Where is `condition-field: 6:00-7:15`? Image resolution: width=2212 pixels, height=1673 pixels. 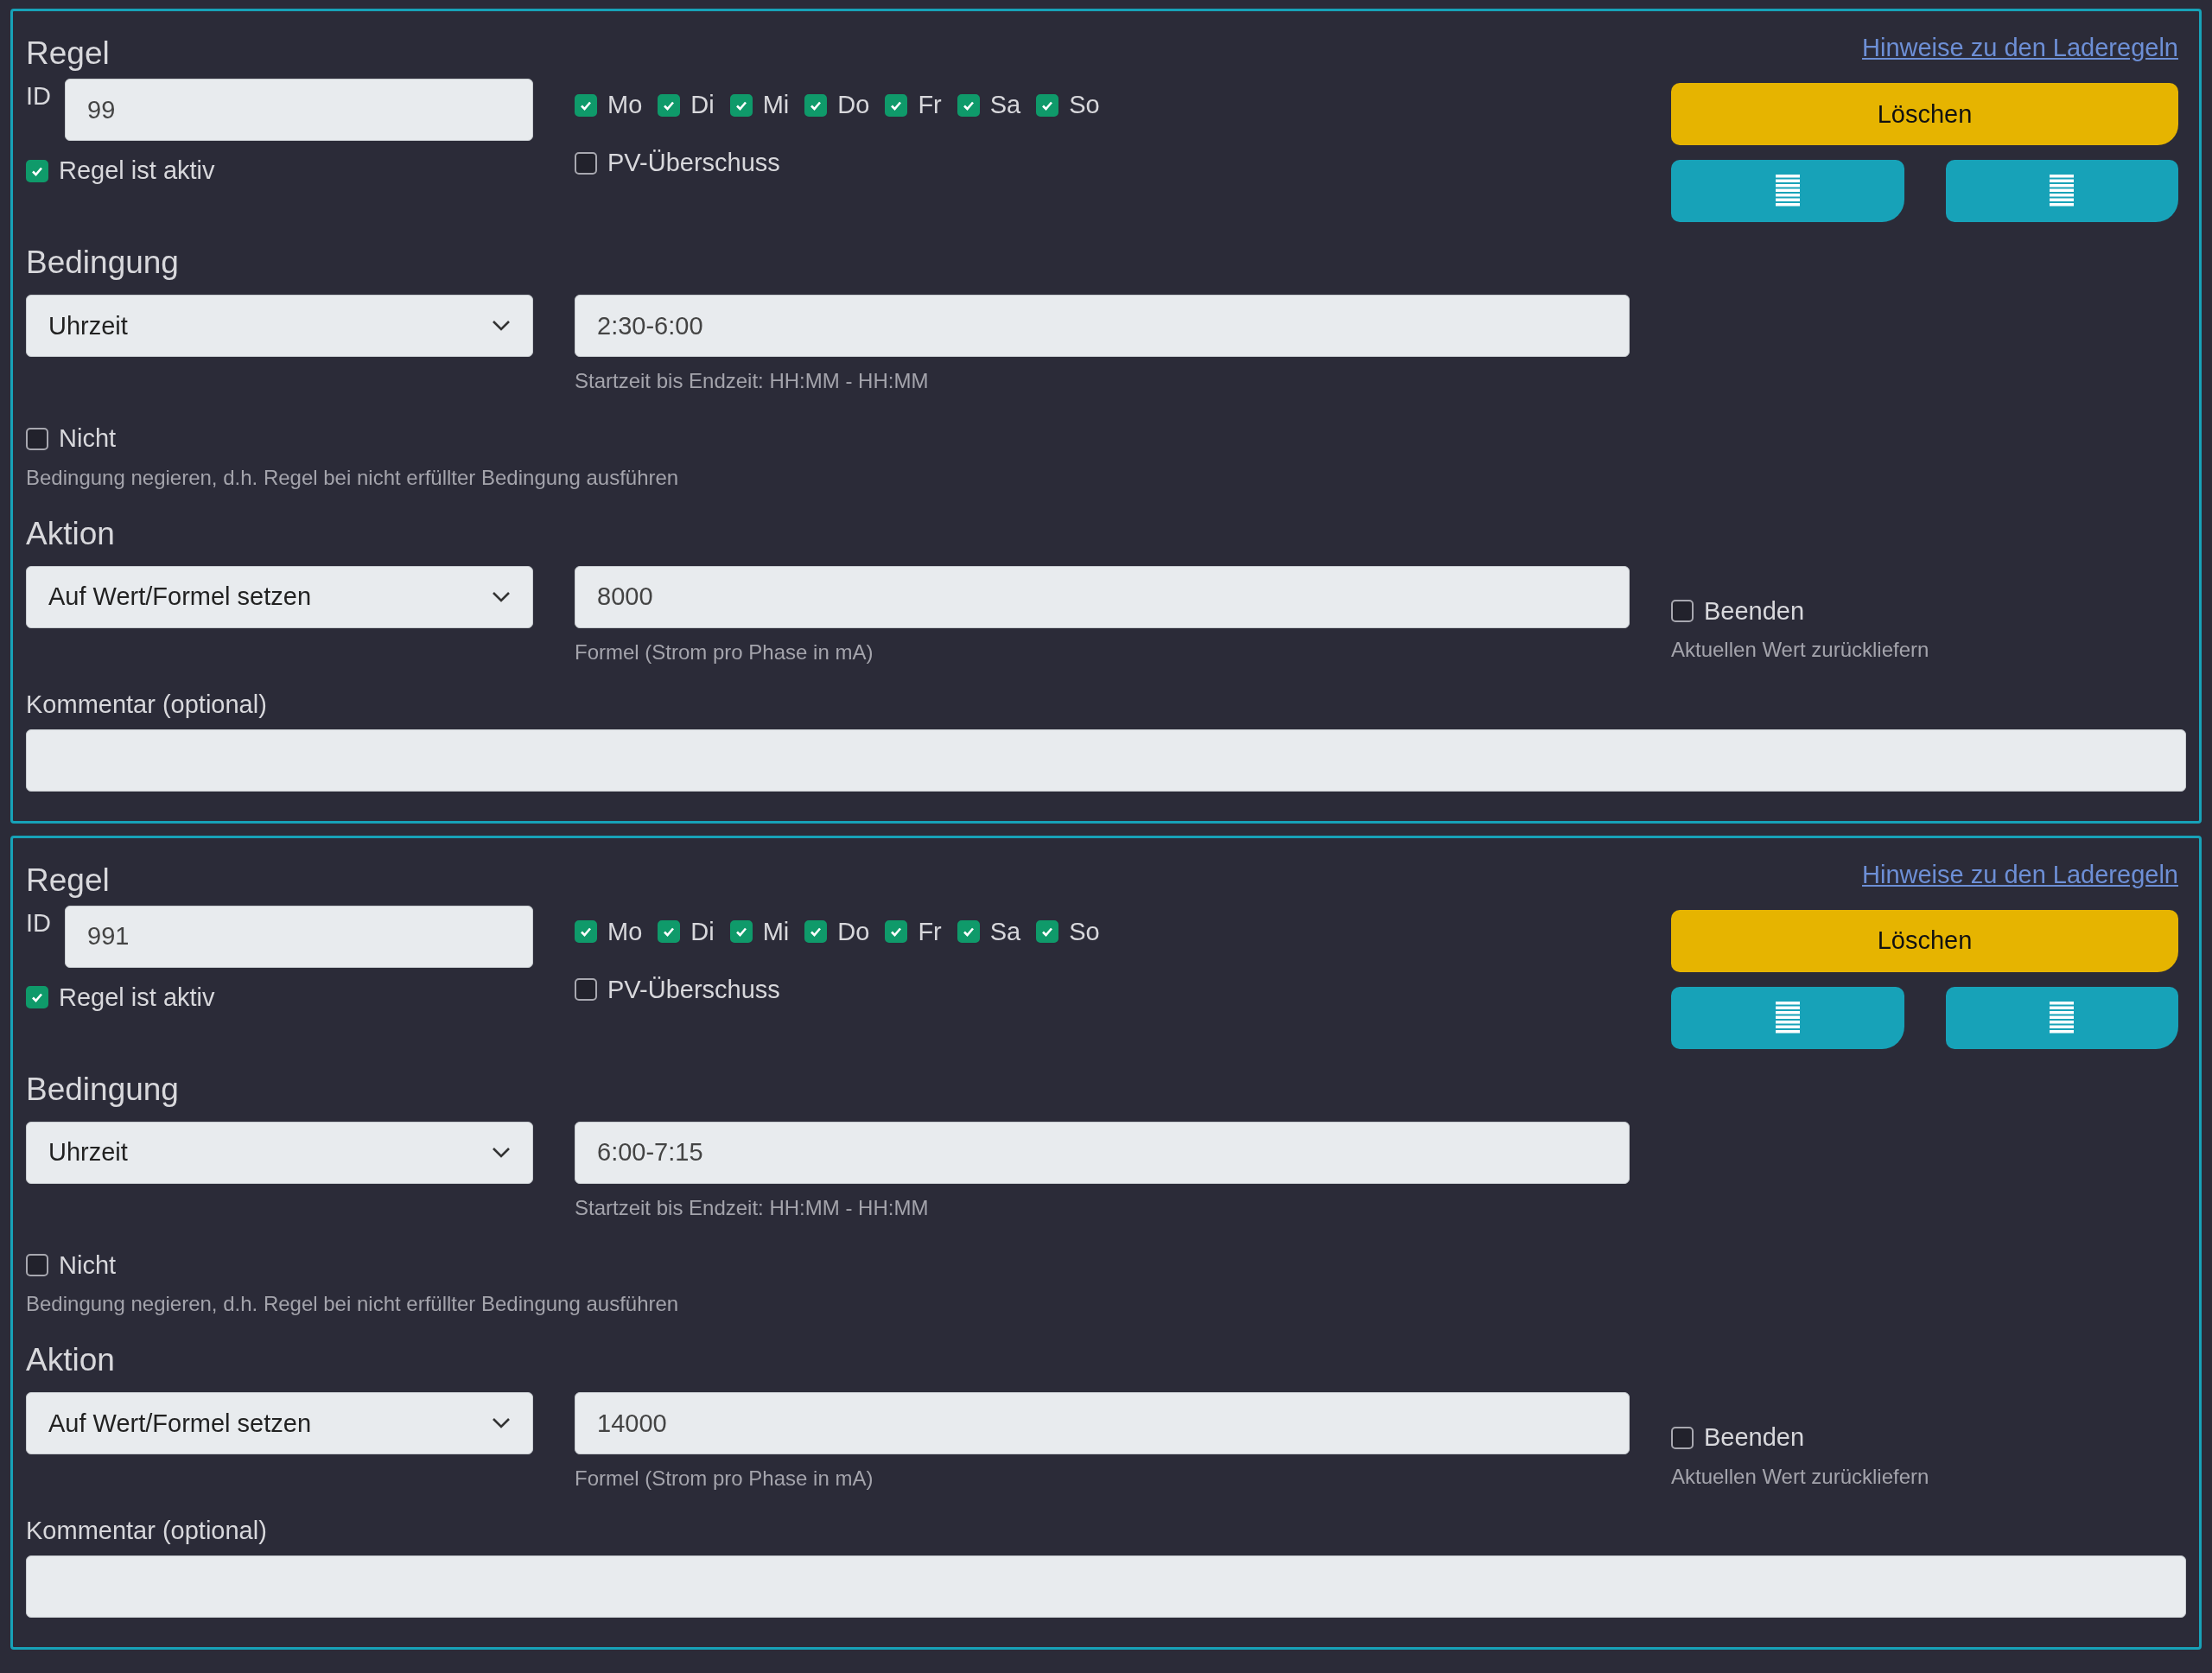
condition-field: 6:00-7:15 is located at coordinates (1102, 1152).